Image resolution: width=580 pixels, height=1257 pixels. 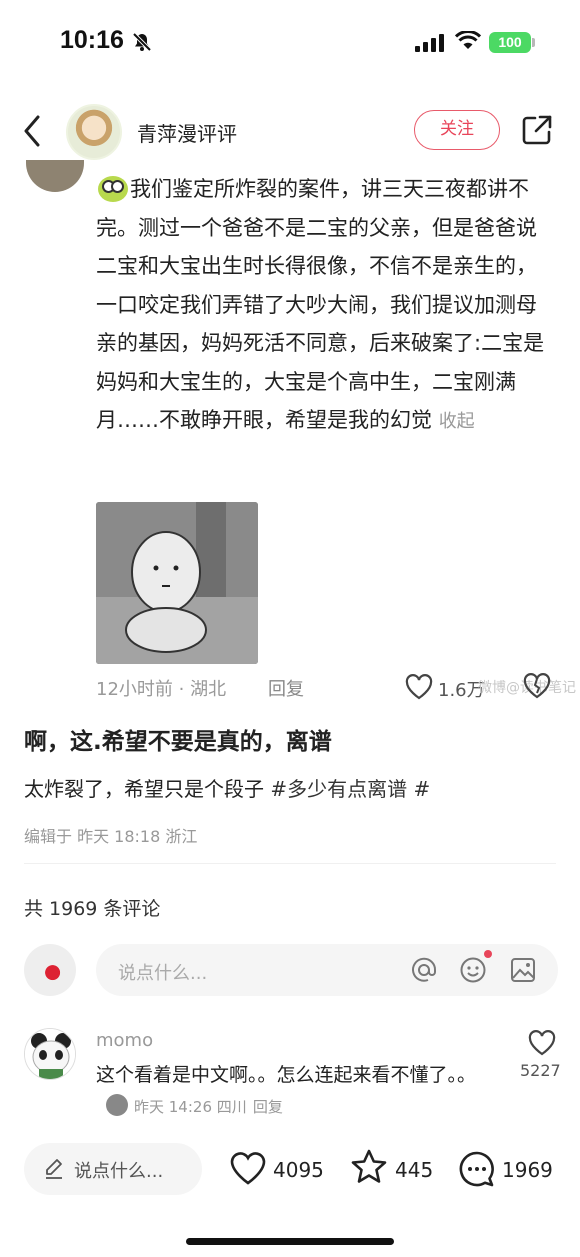 I want to click on comment-username: momo, so click(x=124, y=1040).